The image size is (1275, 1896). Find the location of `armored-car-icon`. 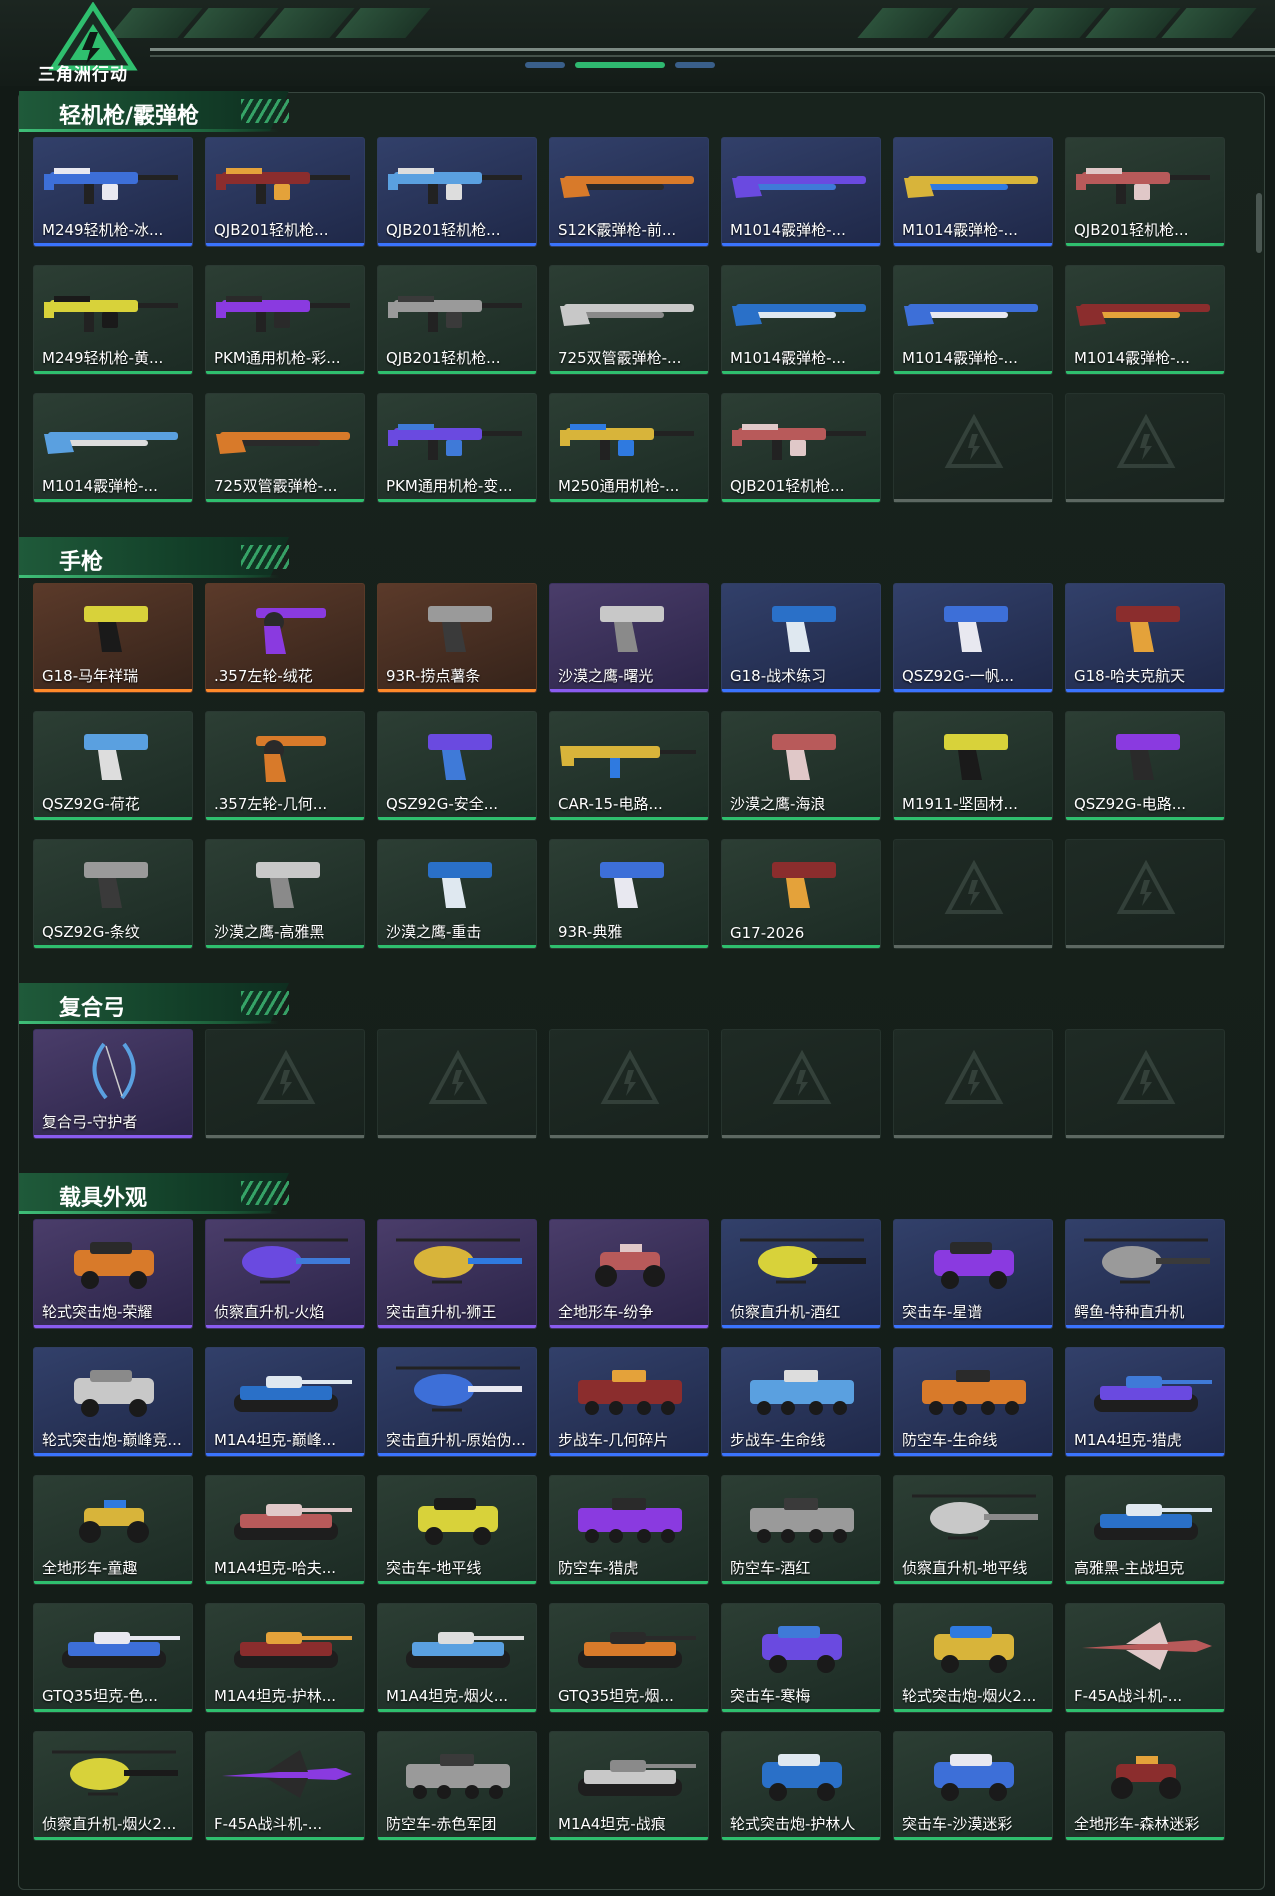

armored-car-icon is located at coordinates (974, 1649).